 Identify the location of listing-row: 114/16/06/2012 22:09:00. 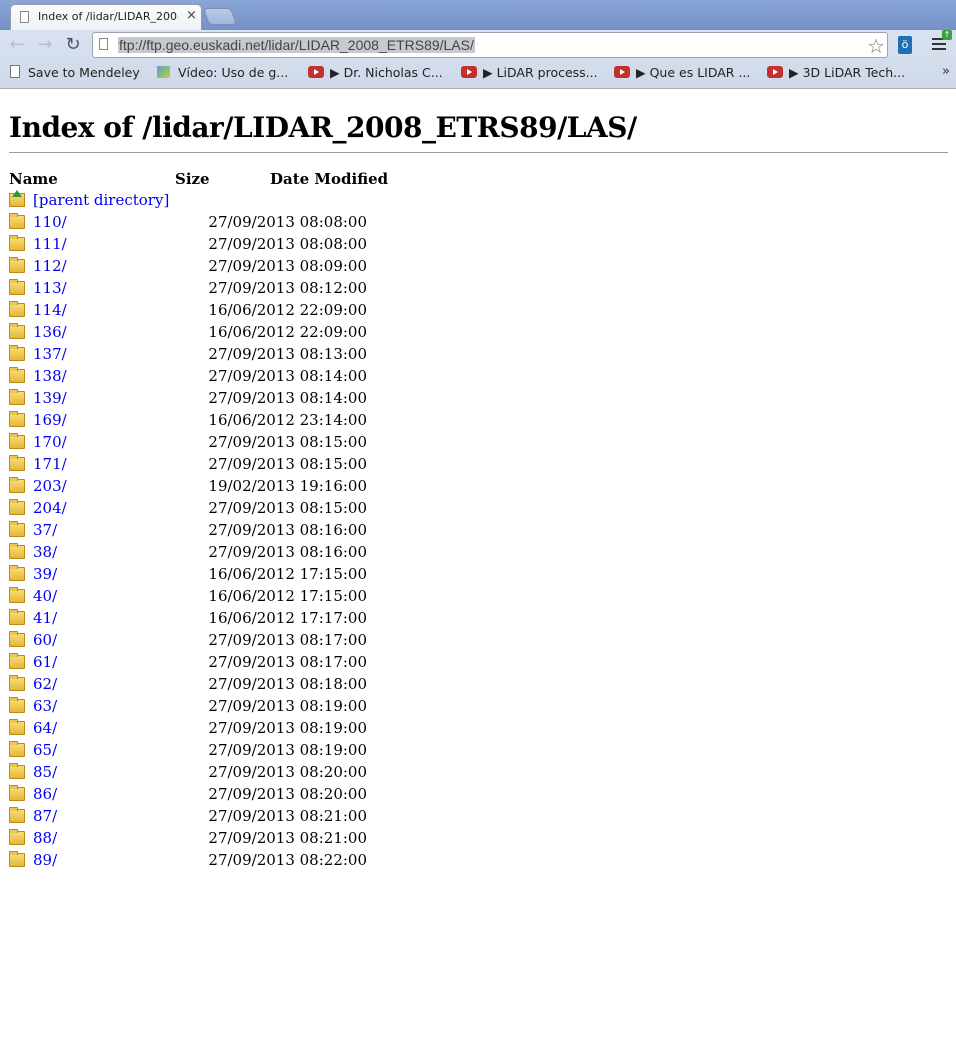
(189, 311).